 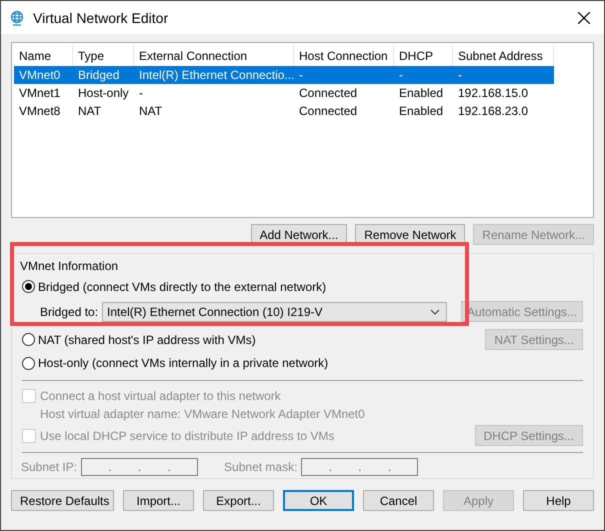 I want to click on button: OK, so click(x=318, y=500).